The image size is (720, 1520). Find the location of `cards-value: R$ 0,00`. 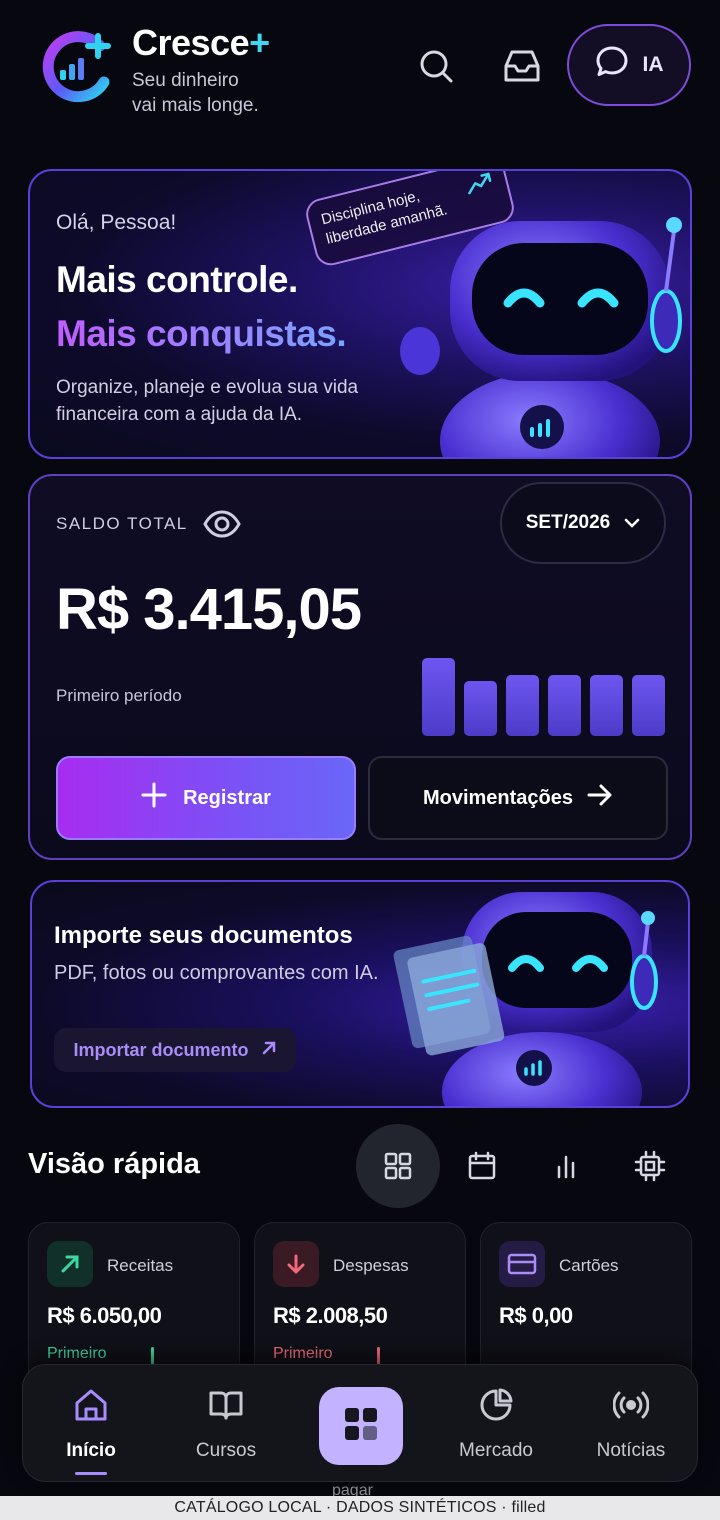

cards-value: R$ 0,00 is located at coordinates (536, 1315).